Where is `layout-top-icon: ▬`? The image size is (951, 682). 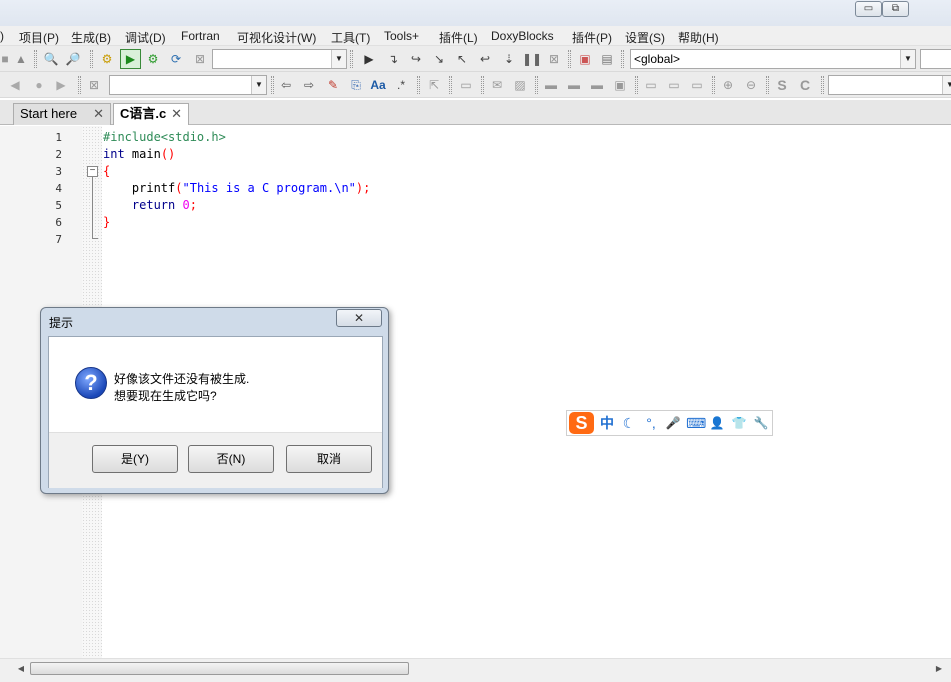 layout-top-icon: ▬ is located at coordinates (551, 85).